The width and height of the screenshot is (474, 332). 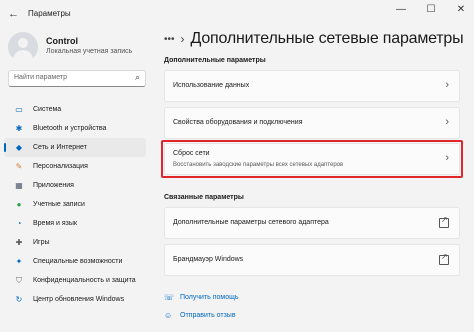 I want to click on card-data-usage: Использование данных ›, so click(x=312, y=86).